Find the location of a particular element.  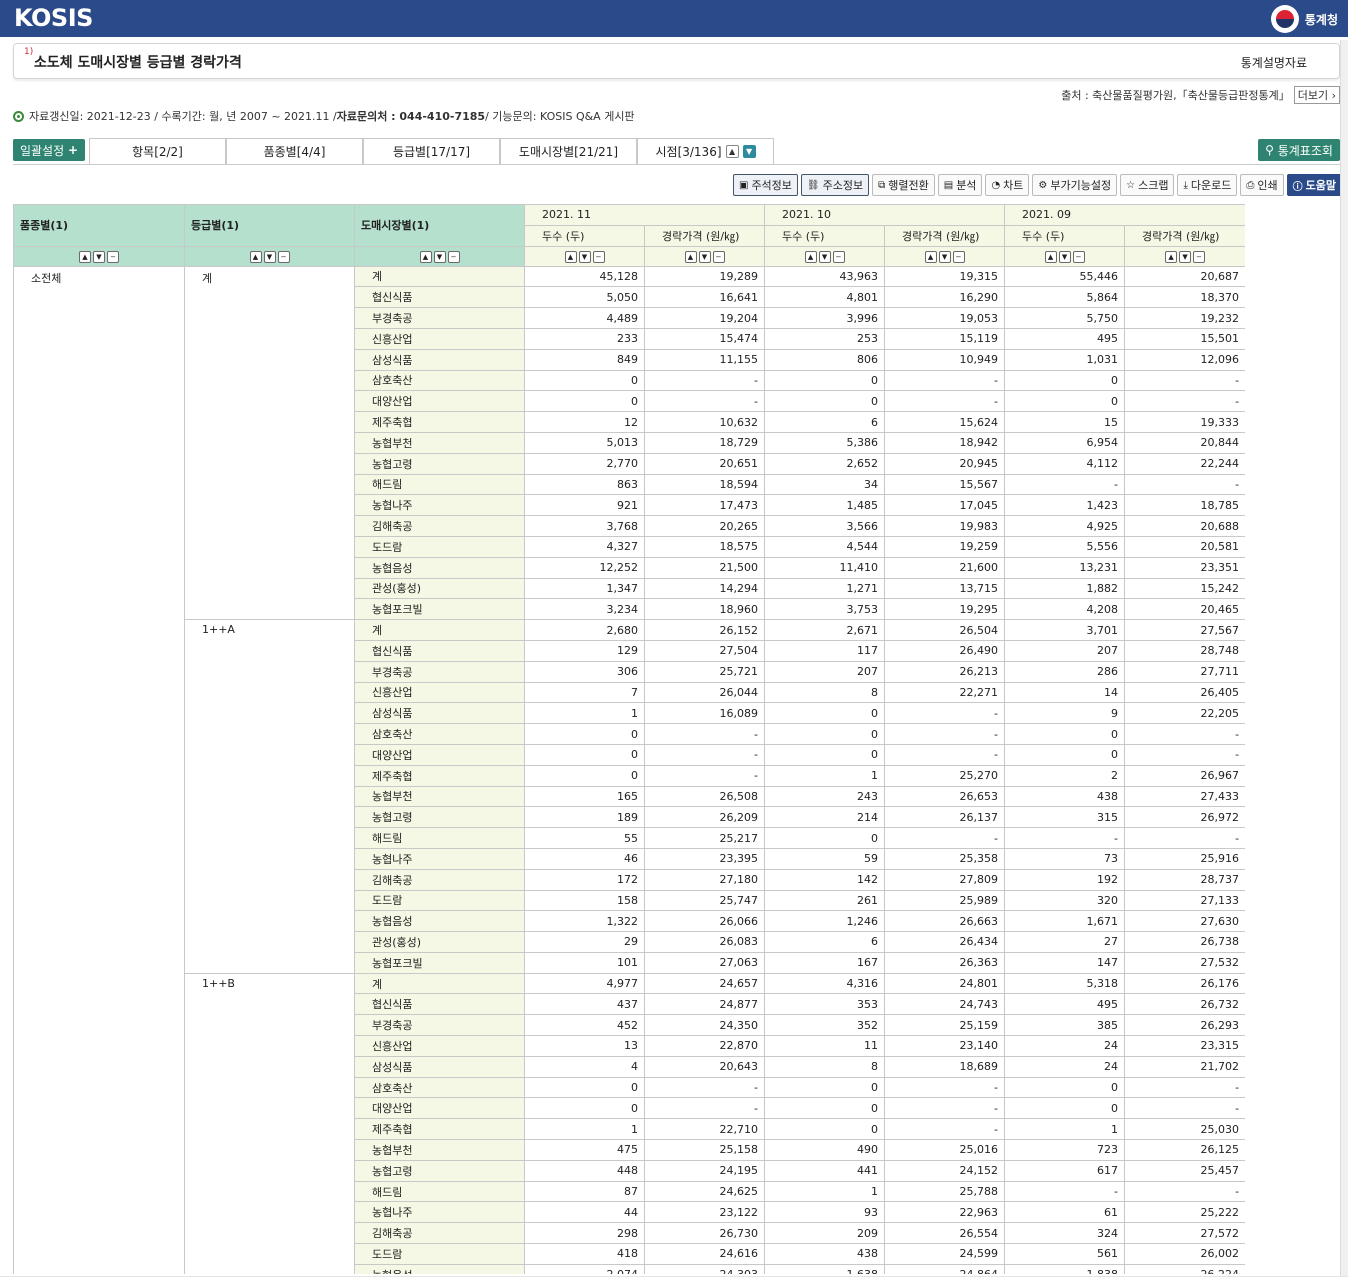

agency-logo: 통계청 is located at coordinates (1304, 19).